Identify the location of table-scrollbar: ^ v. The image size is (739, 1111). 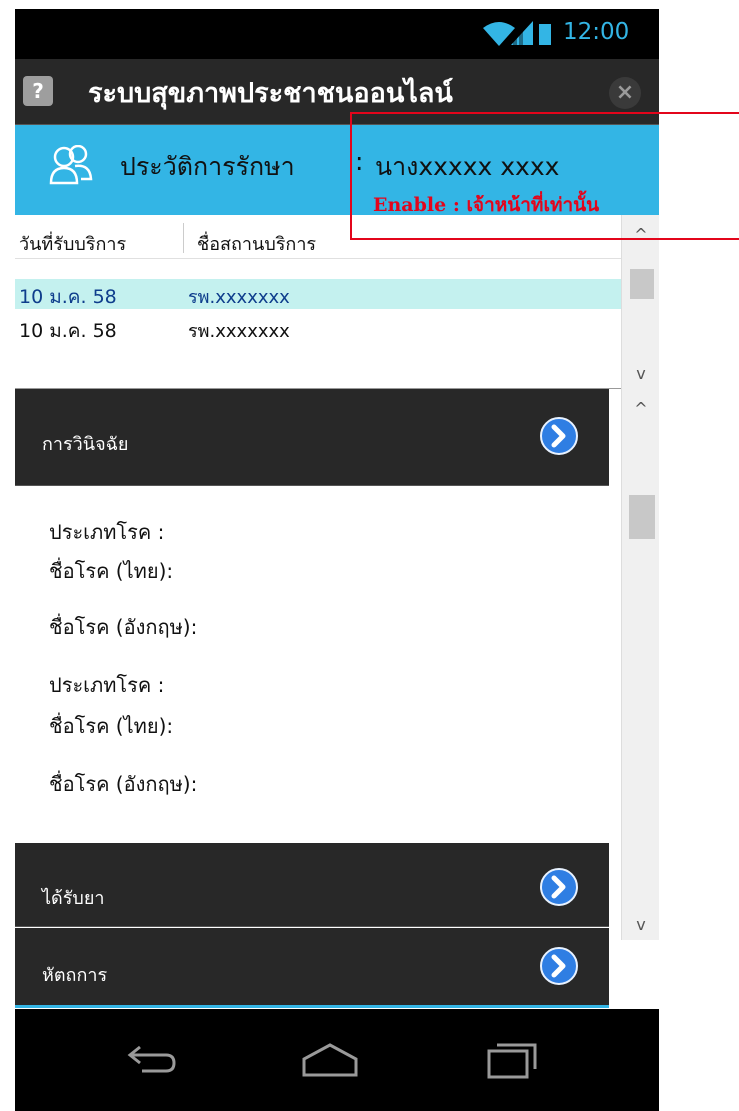
(640, 302).